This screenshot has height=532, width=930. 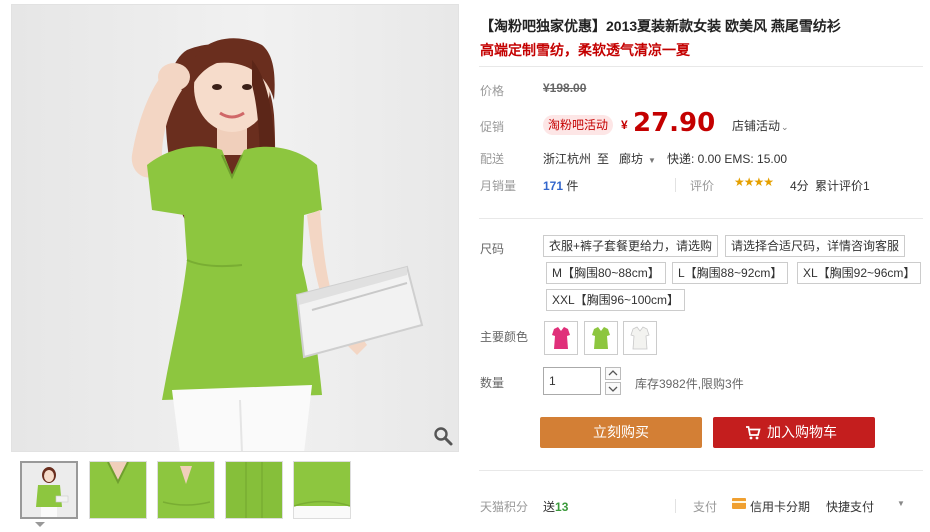 What do you see at coordinates (492, 127) in the screenshot?
I see `promo-label: 促销` at bounding box center [492, 127].